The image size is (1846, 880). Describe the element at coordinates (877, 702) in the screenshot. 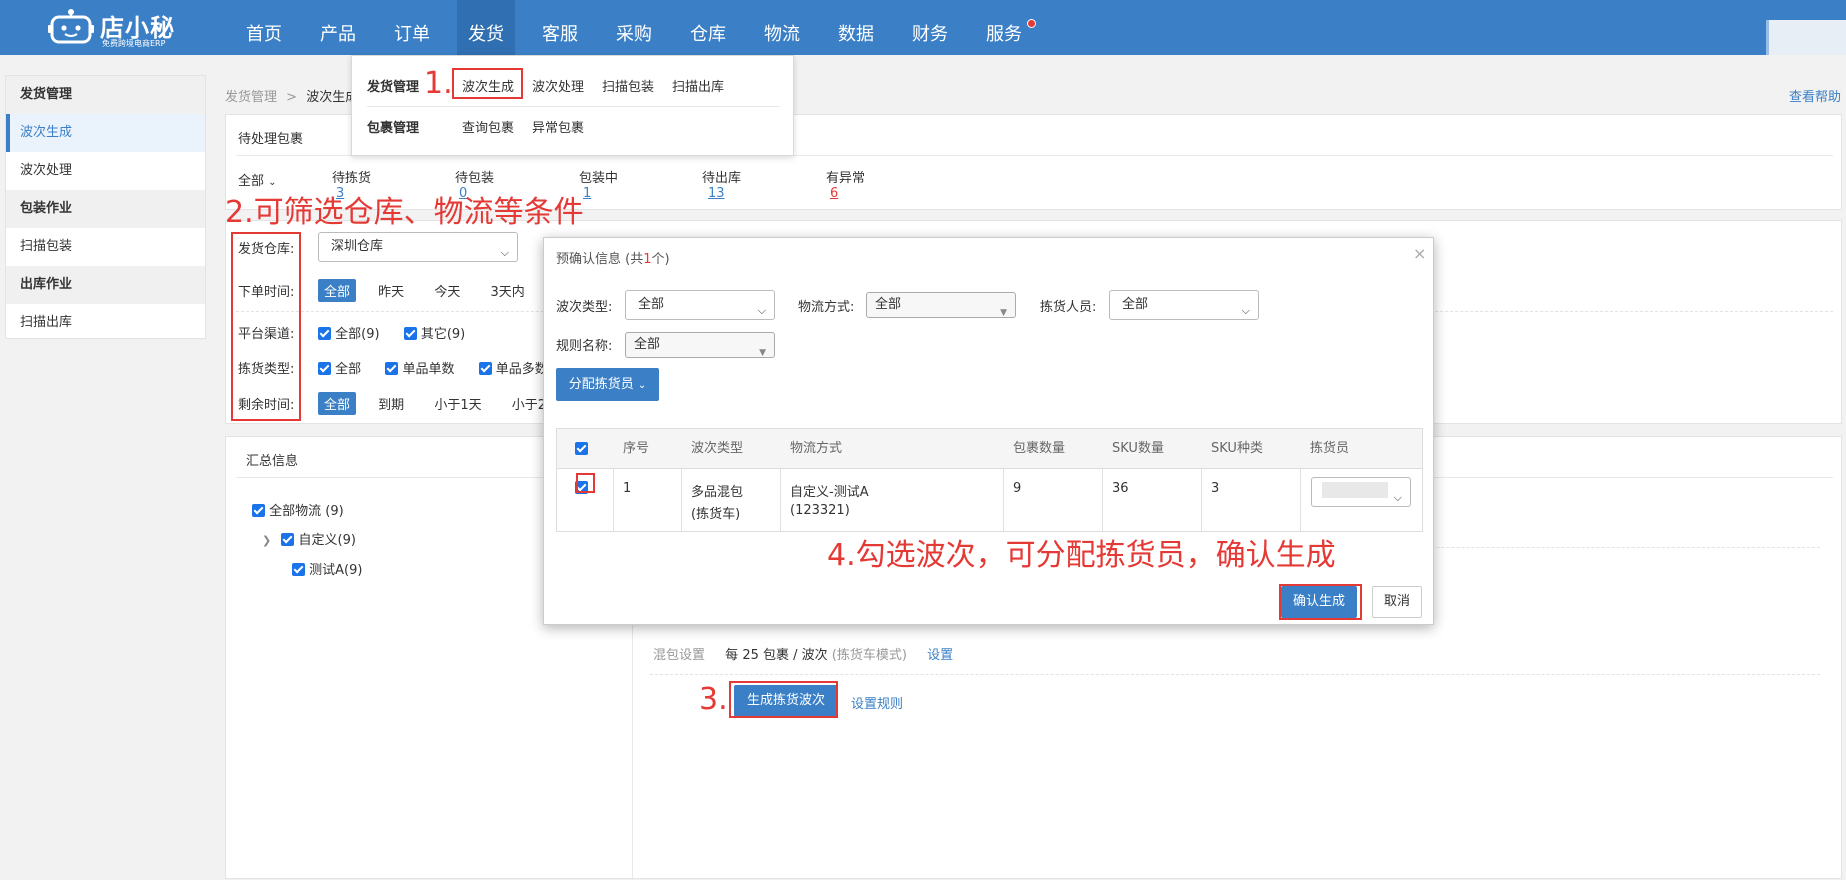

I see `set-rule-link: 设置规则` at that location.